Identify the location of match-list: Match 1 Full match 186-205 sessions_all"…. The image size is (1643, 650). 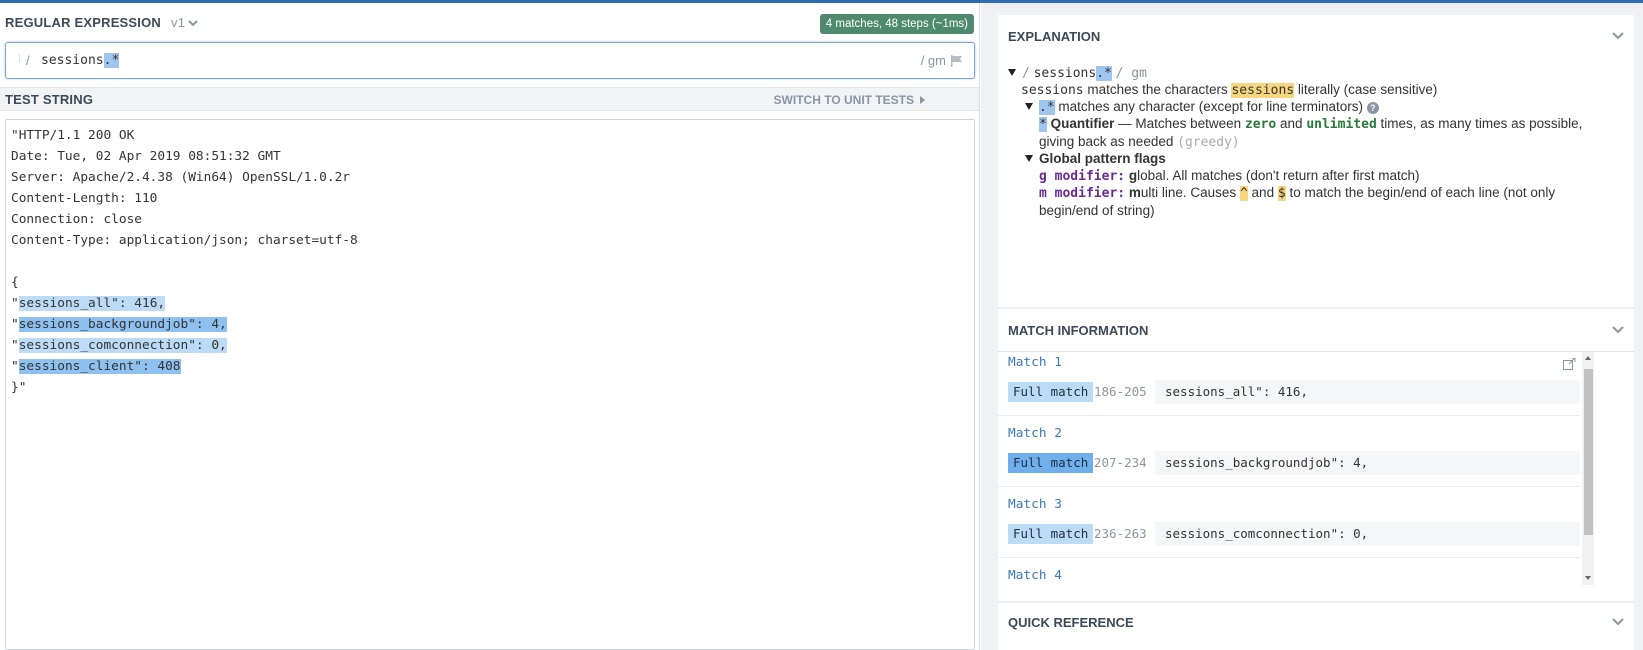
(1316, 476).